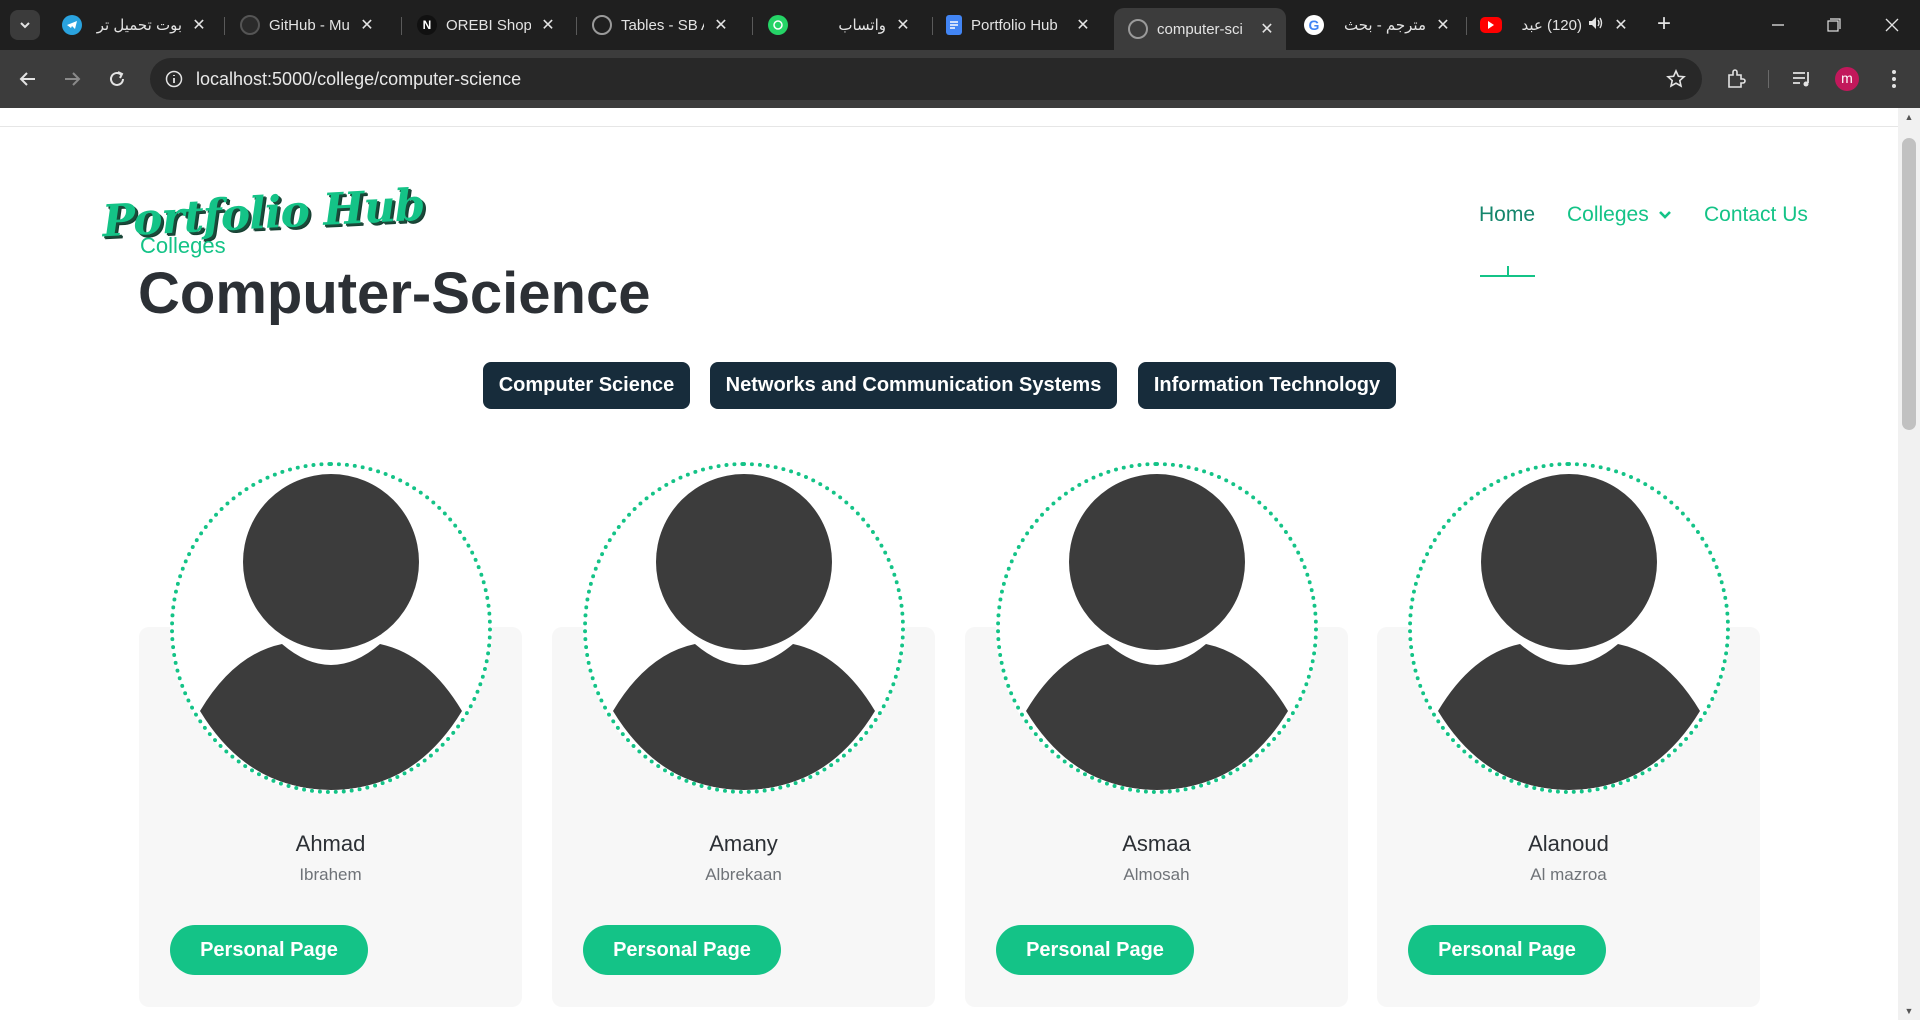 This screenshot has height=1020, width=1920. What do you see at coordinates (954, 25) in the screenshot?
I see `docs-icon` at bounding box center [954, 25].